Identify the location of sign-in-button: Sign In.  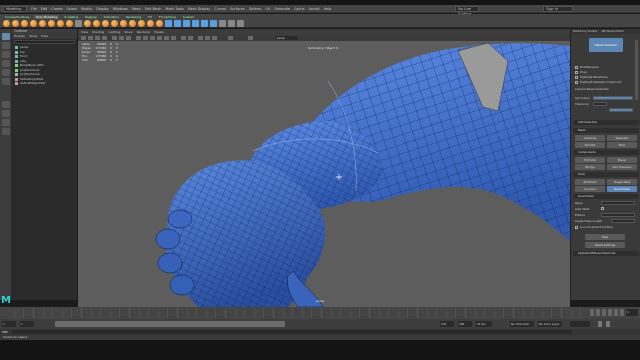
(558, 8).